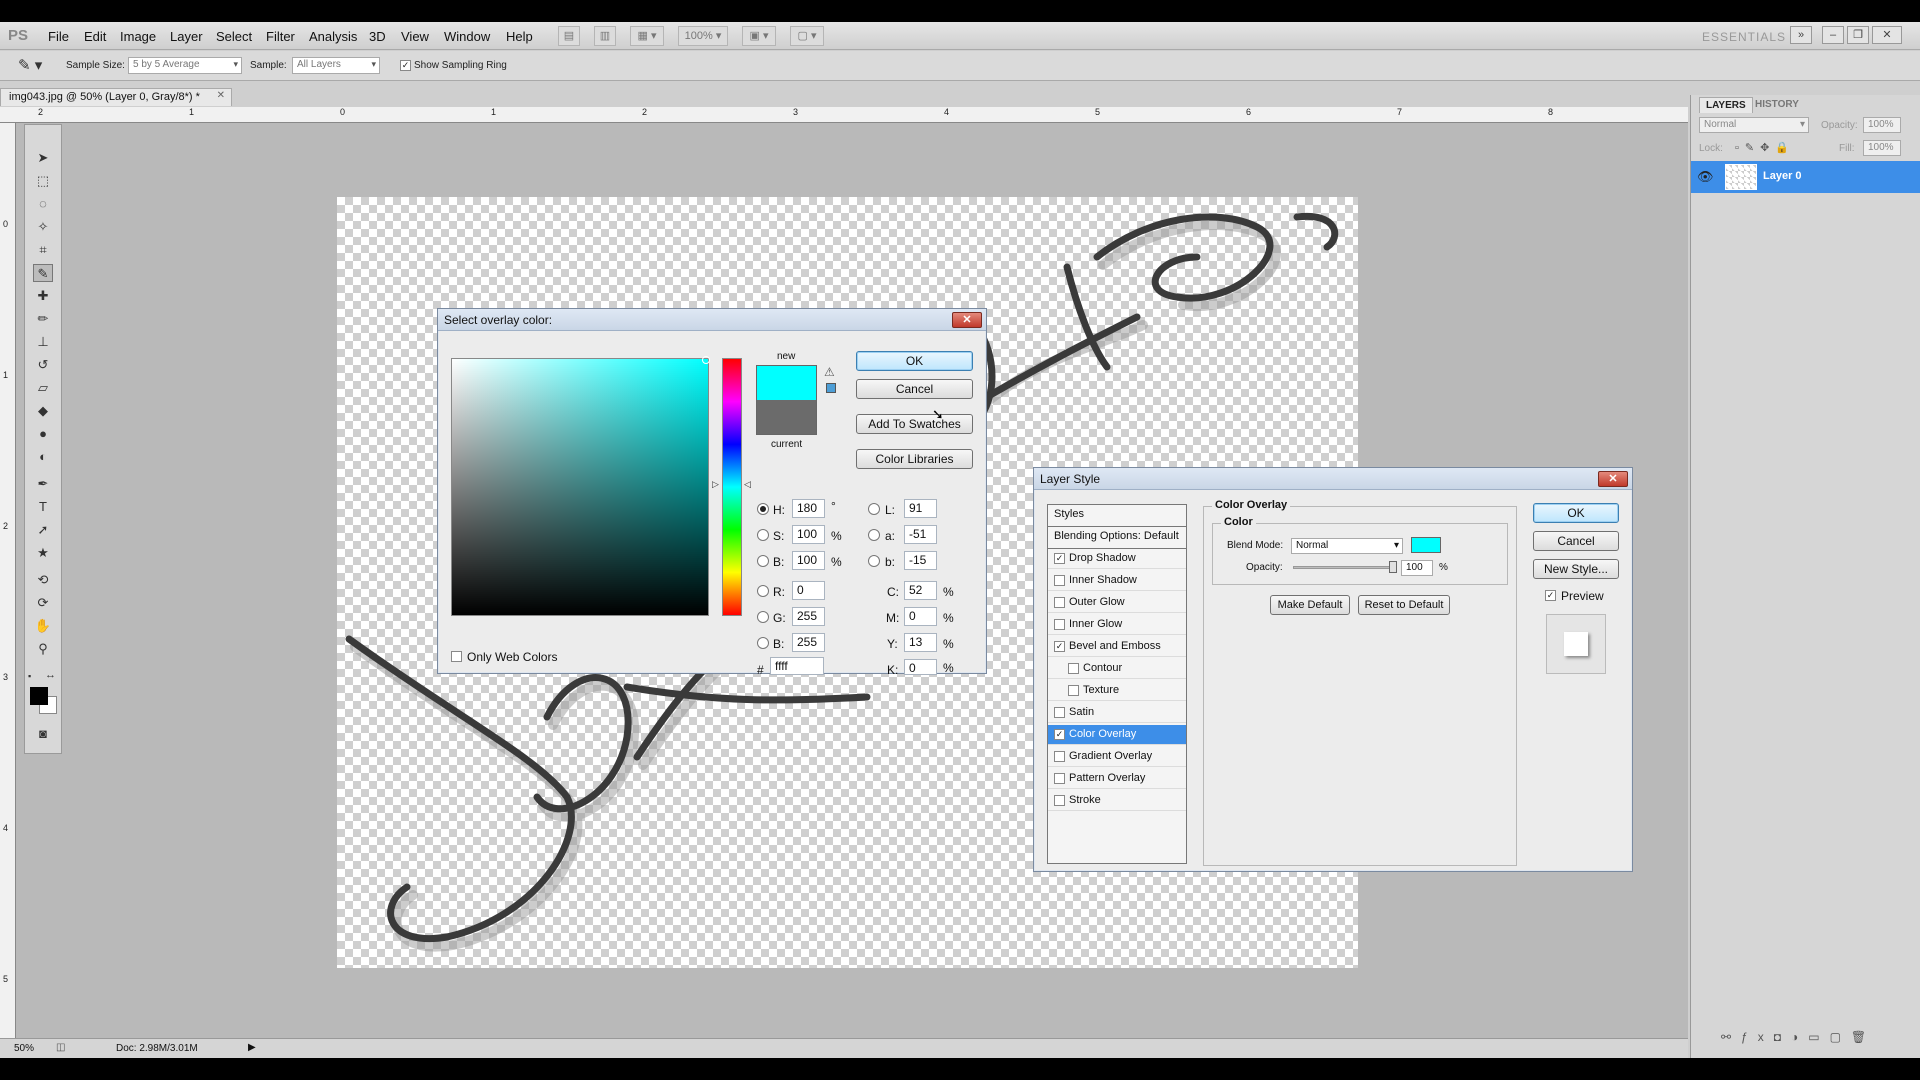  I want to click on quick-selection-tool-icon: ✧, so click(43, 227).